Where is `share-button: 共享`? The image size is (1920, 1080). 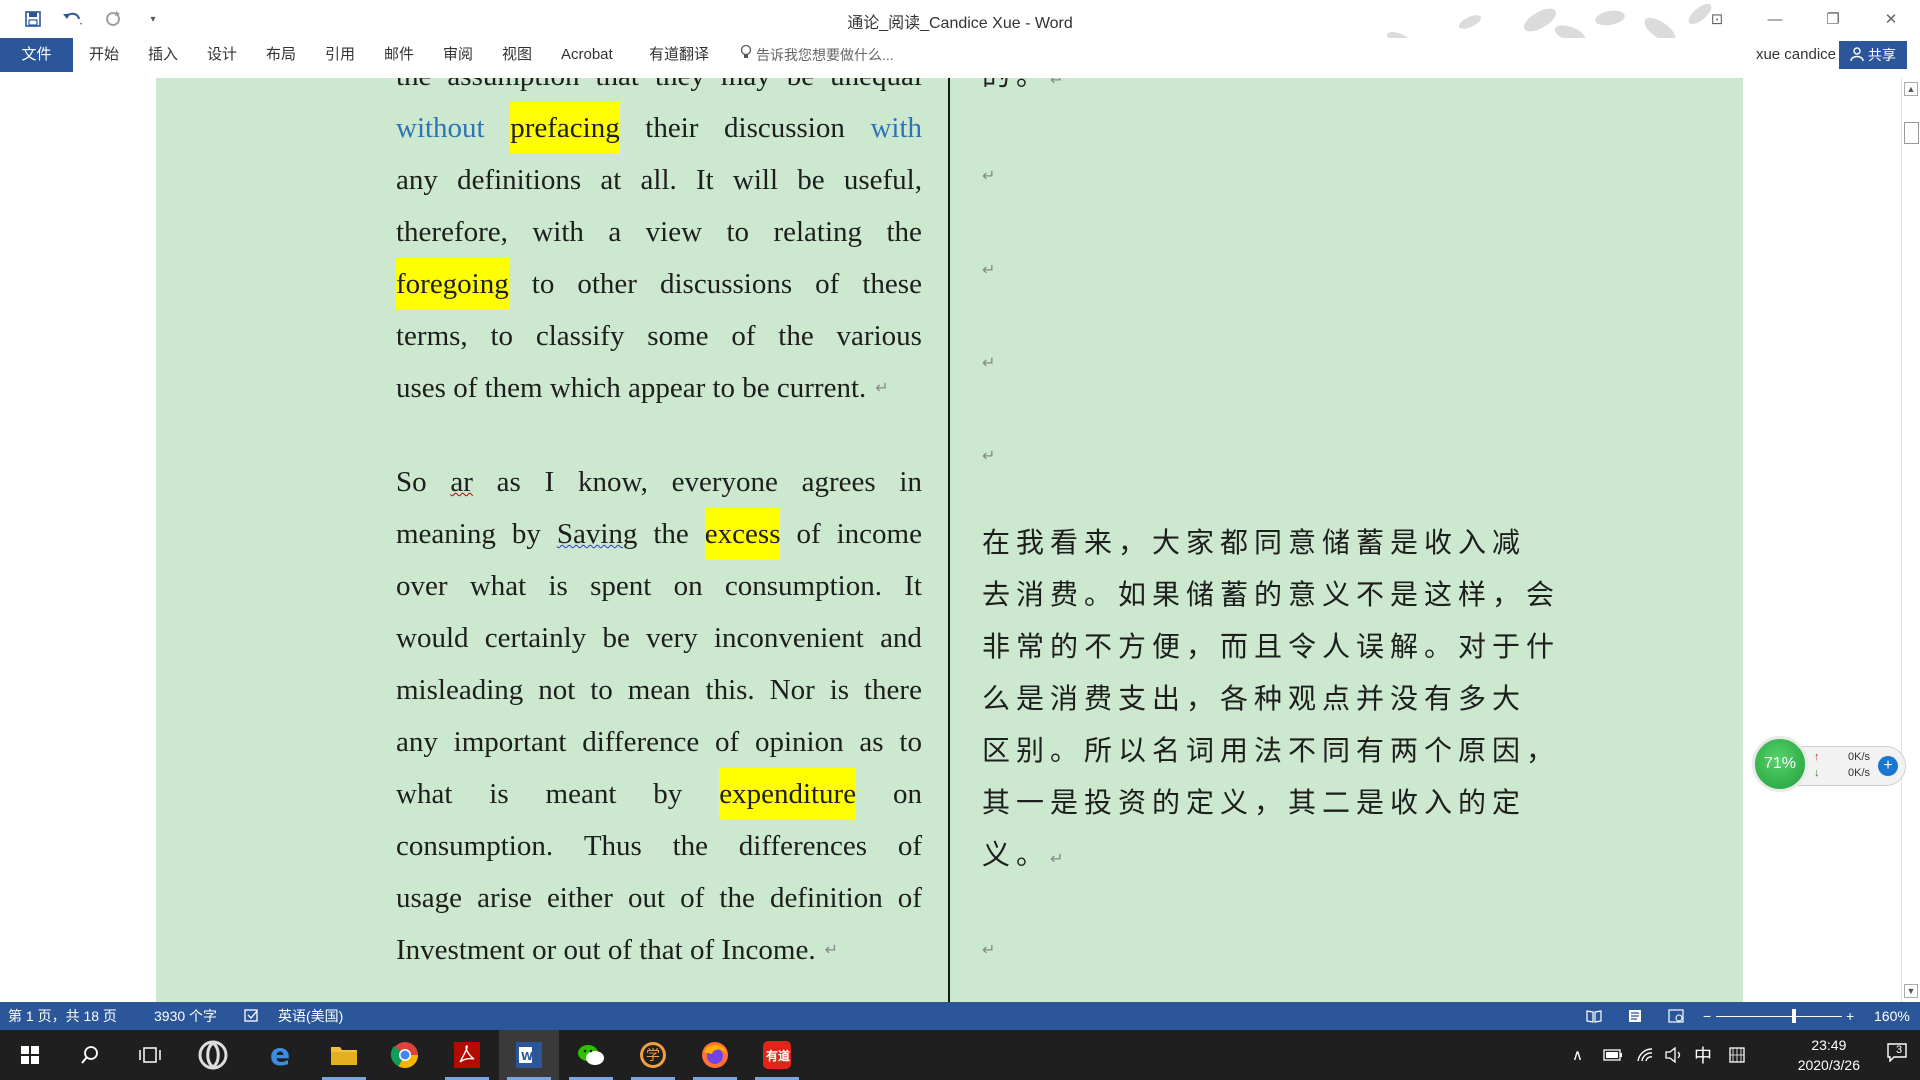 share-button: 共享 is located at coordinates (1873, 55).